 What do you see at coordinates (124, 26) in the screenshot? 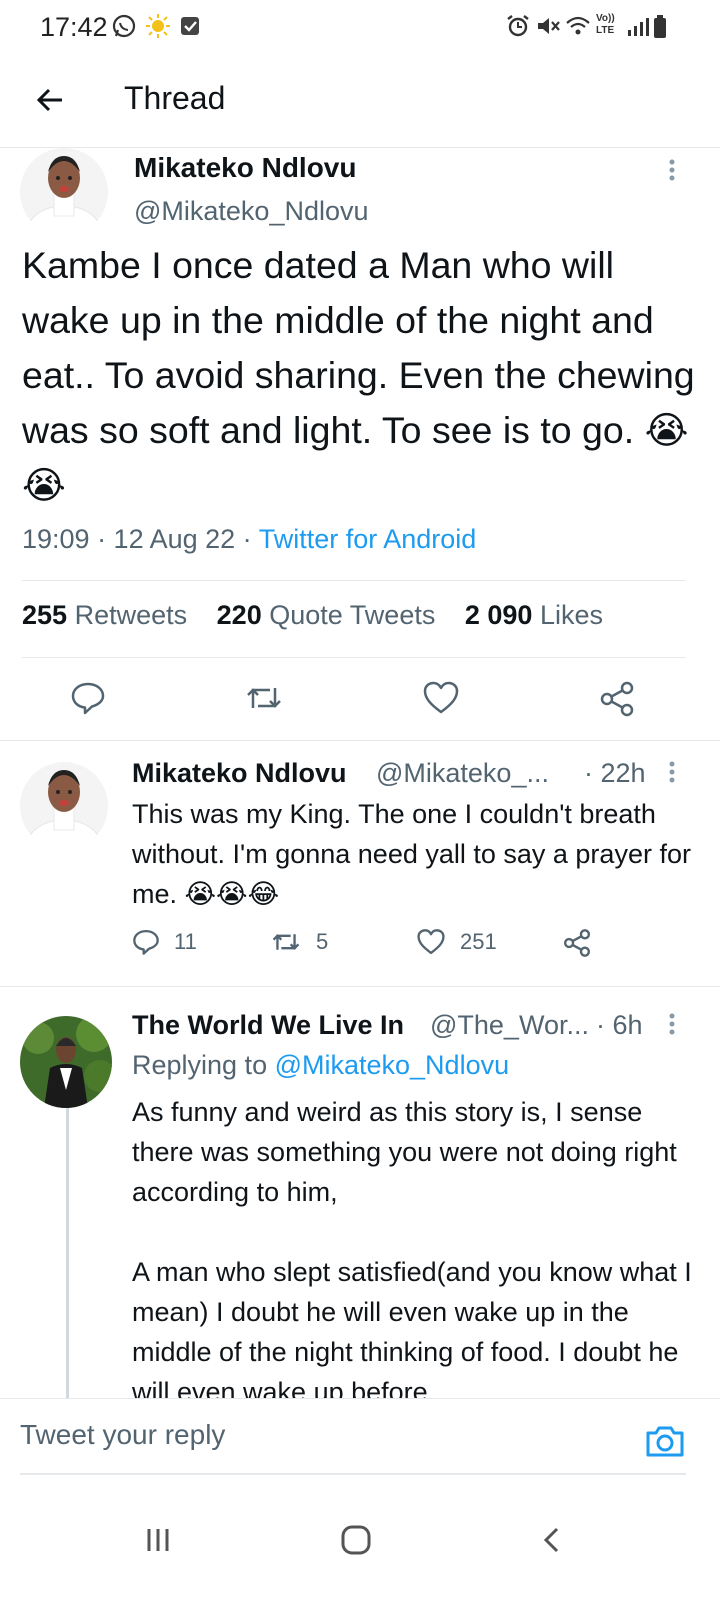
I see `whatsapp-icon` at bounding box center [124, 26].